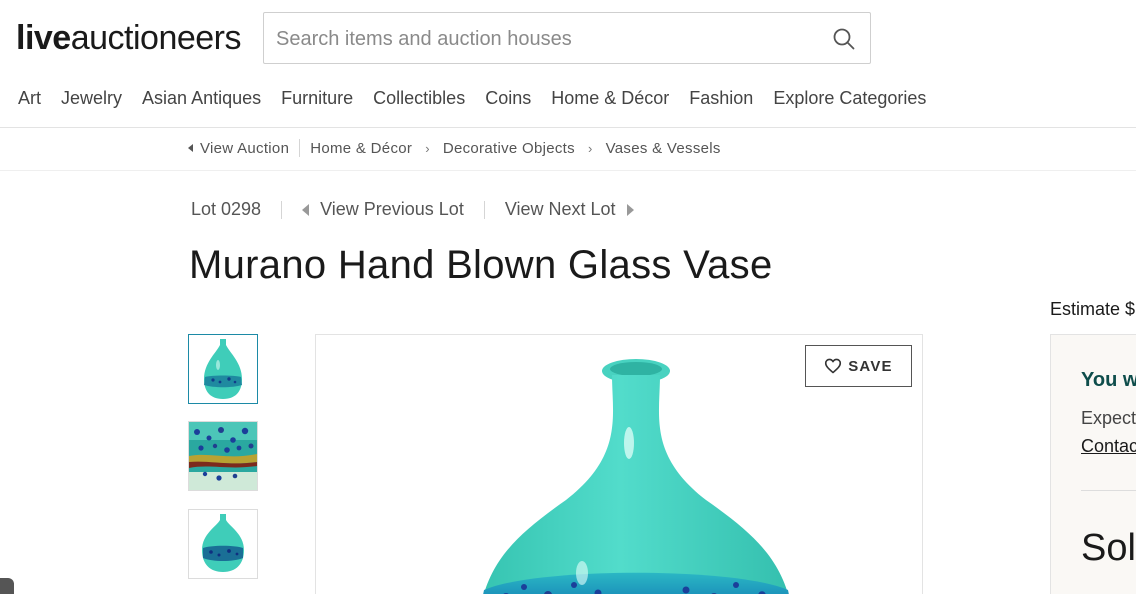  I want to click on card-expect-text: Expect, so click(1108, 418).